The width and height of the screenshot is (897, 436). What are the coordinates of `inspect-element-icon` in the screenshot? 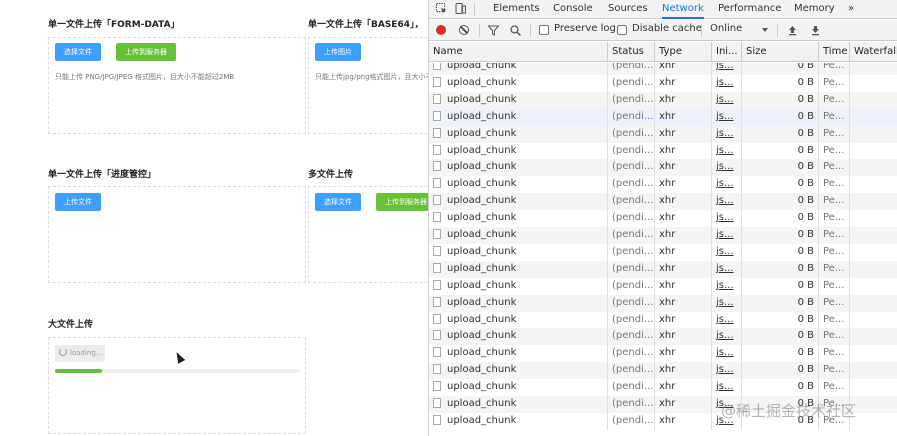 It's located at (441, 8).